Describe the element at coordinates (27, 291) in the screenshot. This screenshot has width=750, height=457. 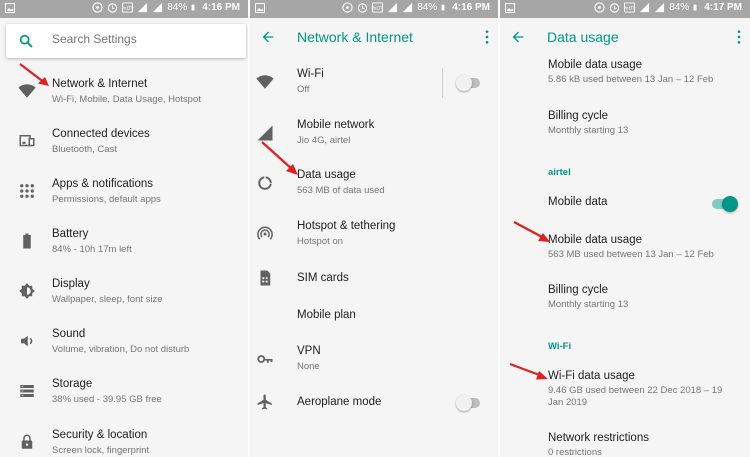
I see `brightness-icon` at that location.